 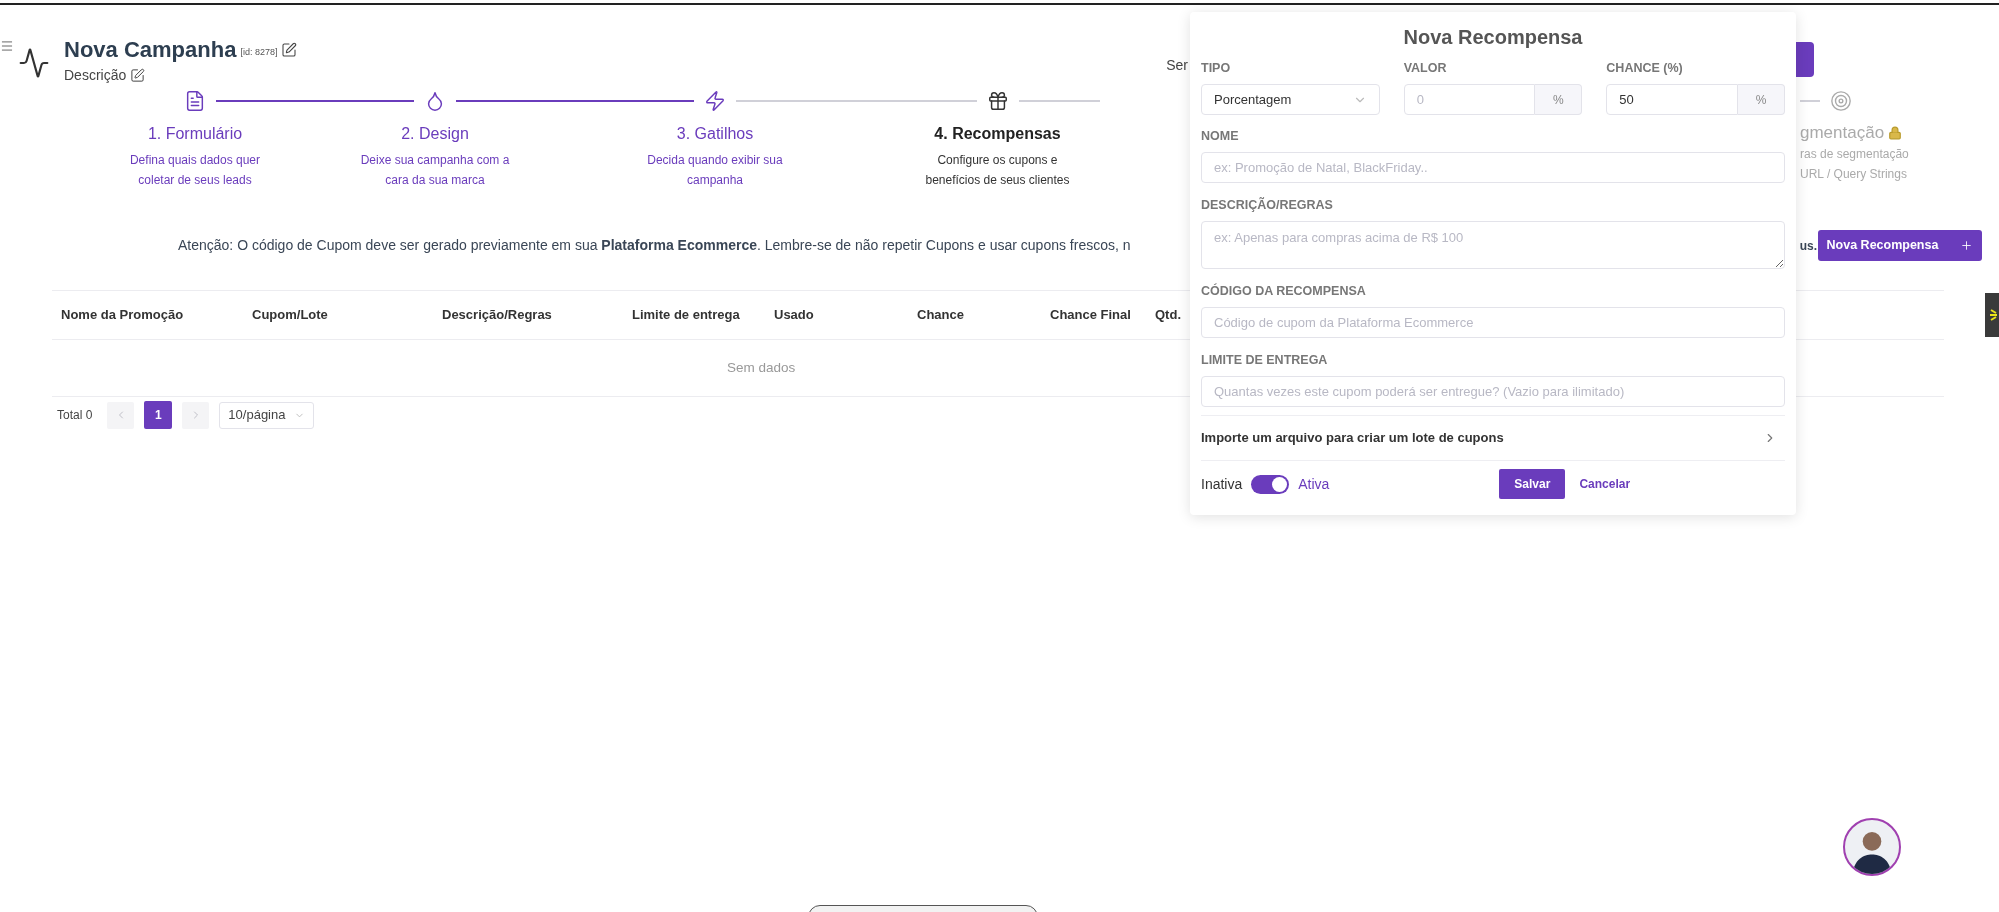 What do you see at coordinates (1270, 484) in the screenshot?
I see `status-toggle` at bounding box center [1270, 484].